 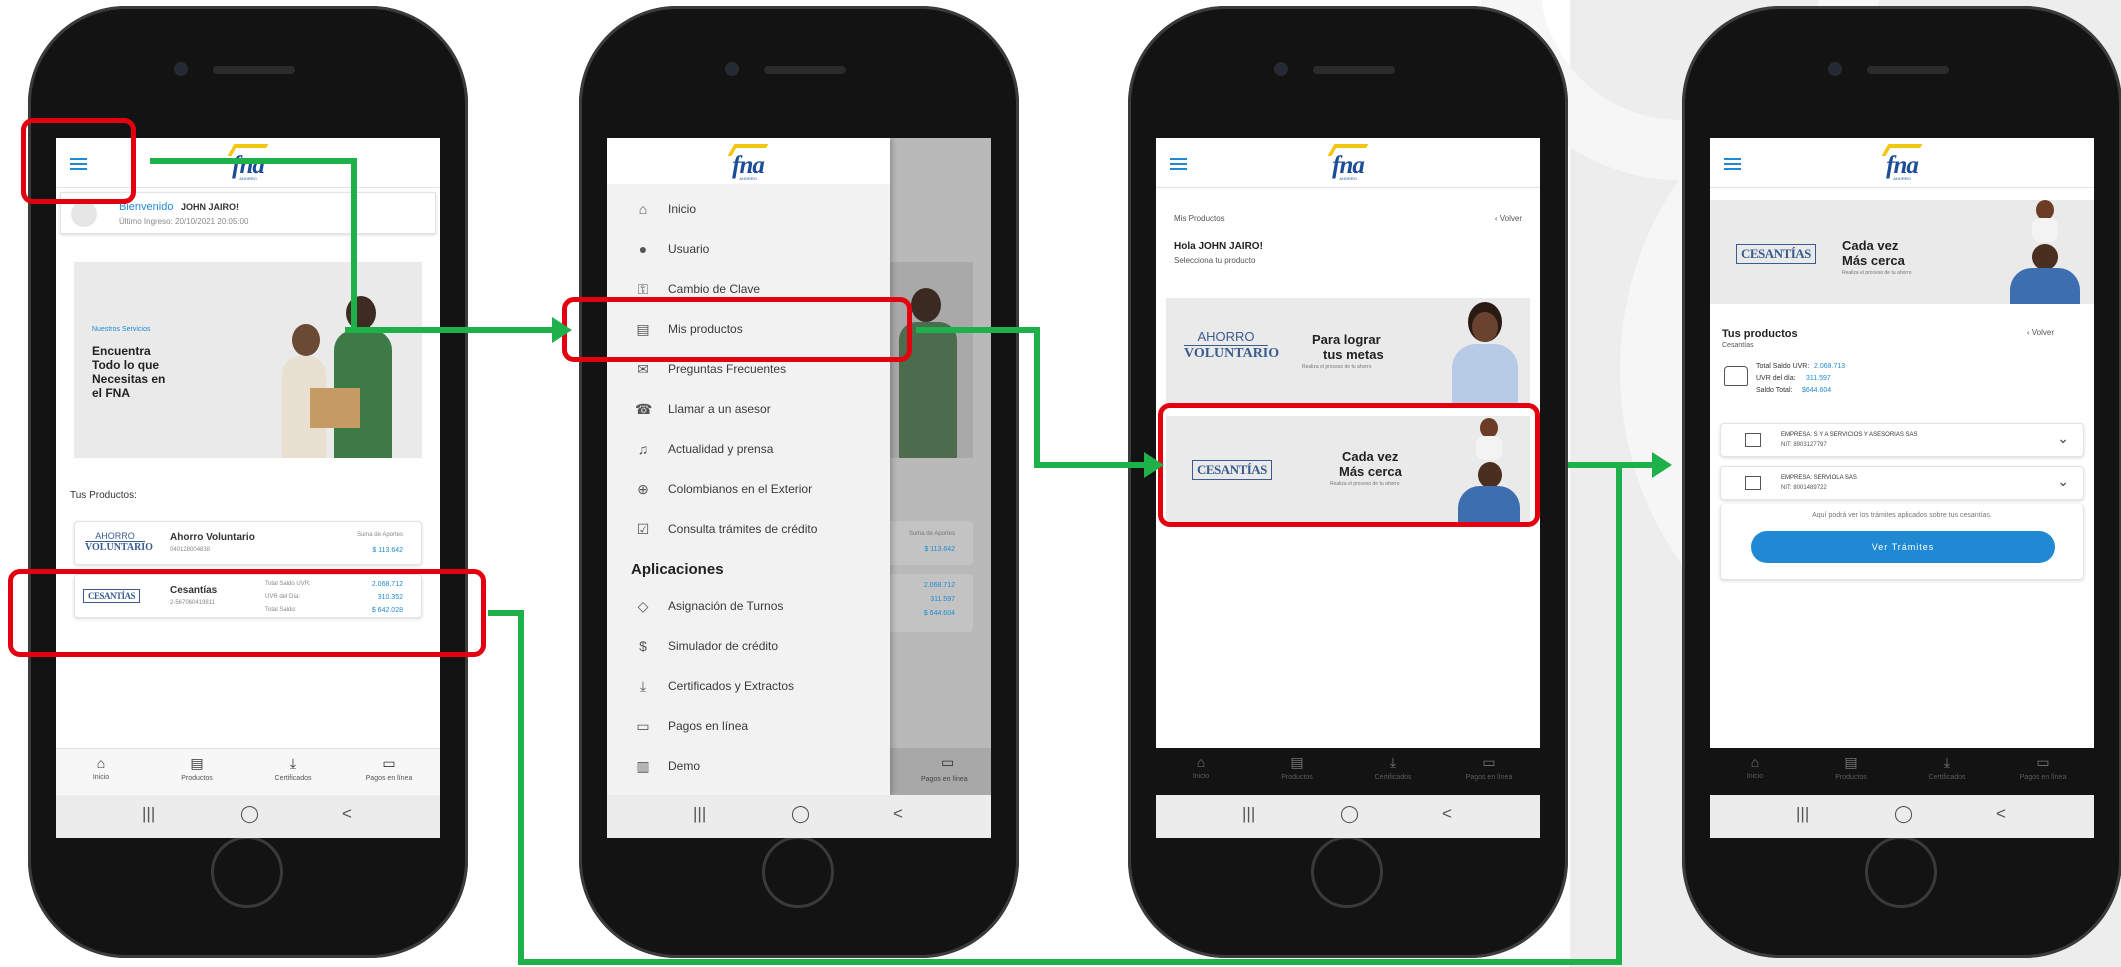 I want to click on menu-item-simulador: $ Simulador de crédito, so click(x=748, y=646).